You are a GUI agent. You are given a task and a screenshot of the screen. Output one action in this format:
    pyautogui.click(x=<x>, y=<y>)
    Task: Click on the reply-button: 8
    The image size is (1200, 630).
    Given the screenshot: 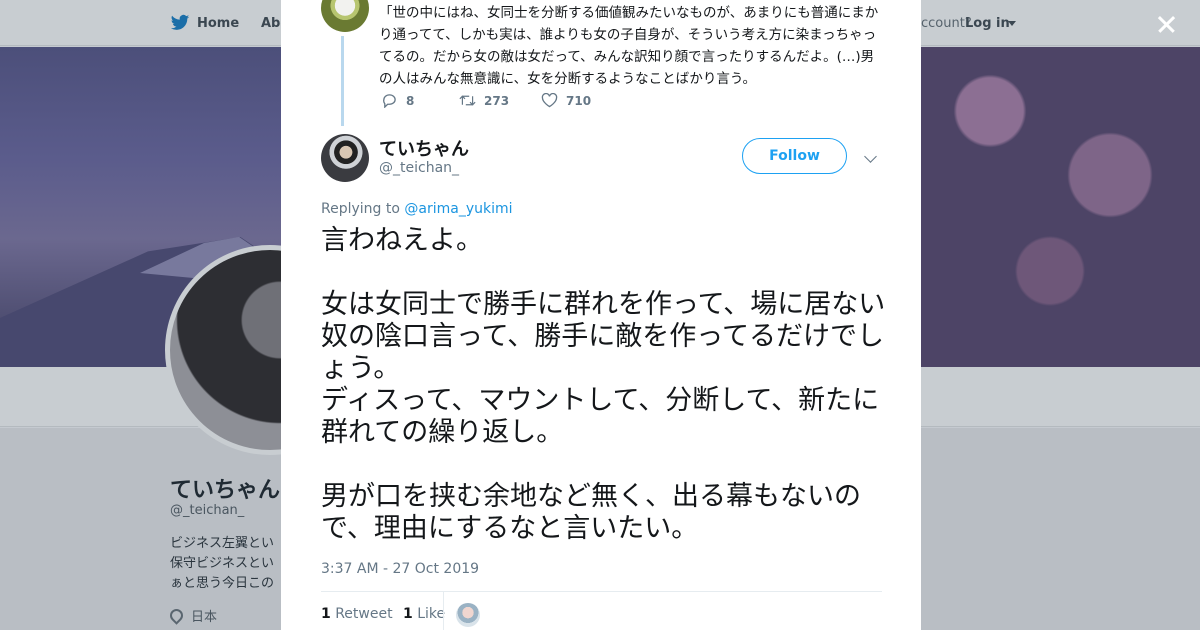 What is the action you would take?
    pyautogui.click(x=397, y=100)
    